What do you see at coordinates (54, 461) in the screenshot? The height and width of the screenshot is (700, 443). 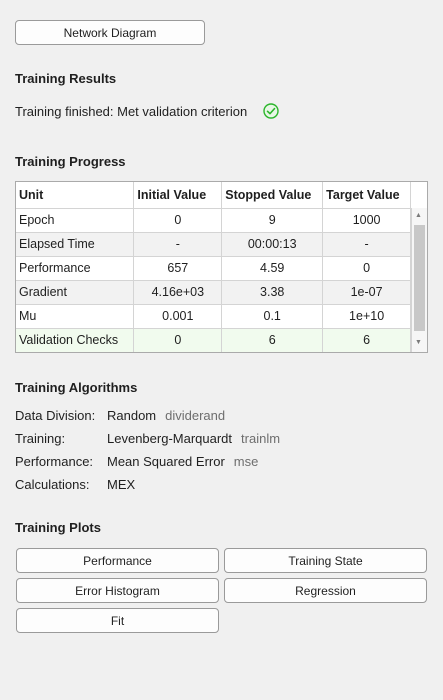 I see `algorithm-label: Performance:` at bounding box center [54, 461].